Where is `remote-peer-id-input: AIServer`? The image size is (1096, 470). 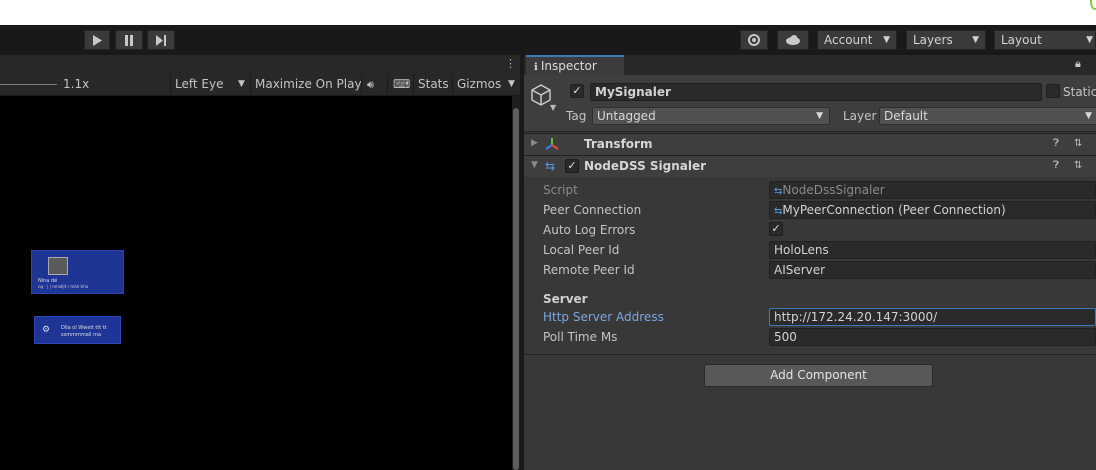 remote-peer-id-input: AIServer is located at coordinates (932, 270).